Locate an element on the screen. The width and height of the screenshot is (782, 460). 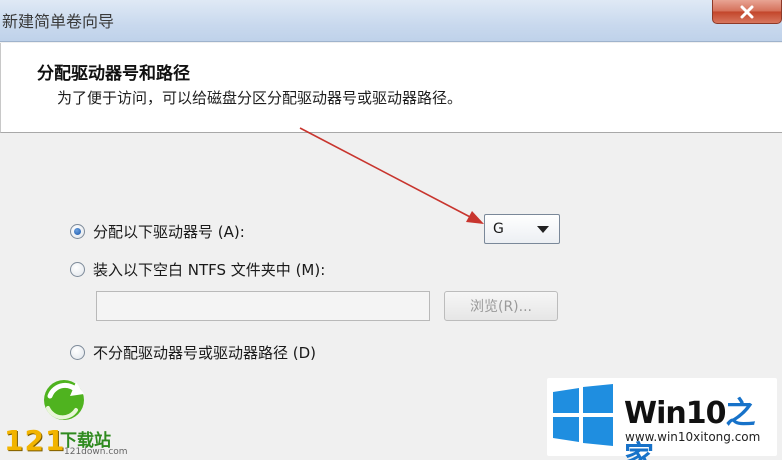
radio-no-assign-label: 不分配驱动器号或驱动器路径 (D) is located at coordinates (205, 353).